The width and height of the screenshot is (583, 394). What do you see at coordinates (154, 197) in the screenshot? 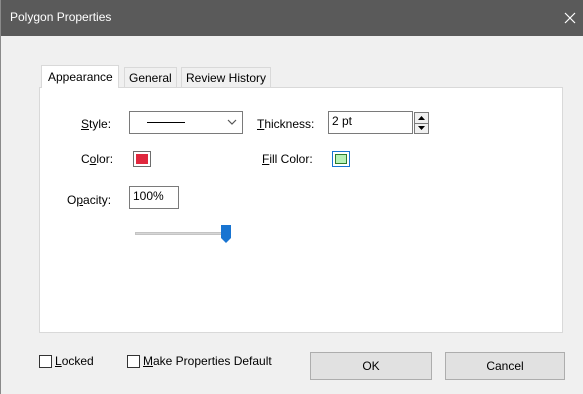
I see `opacity-input: 100%` at bounding box center [154, 197].